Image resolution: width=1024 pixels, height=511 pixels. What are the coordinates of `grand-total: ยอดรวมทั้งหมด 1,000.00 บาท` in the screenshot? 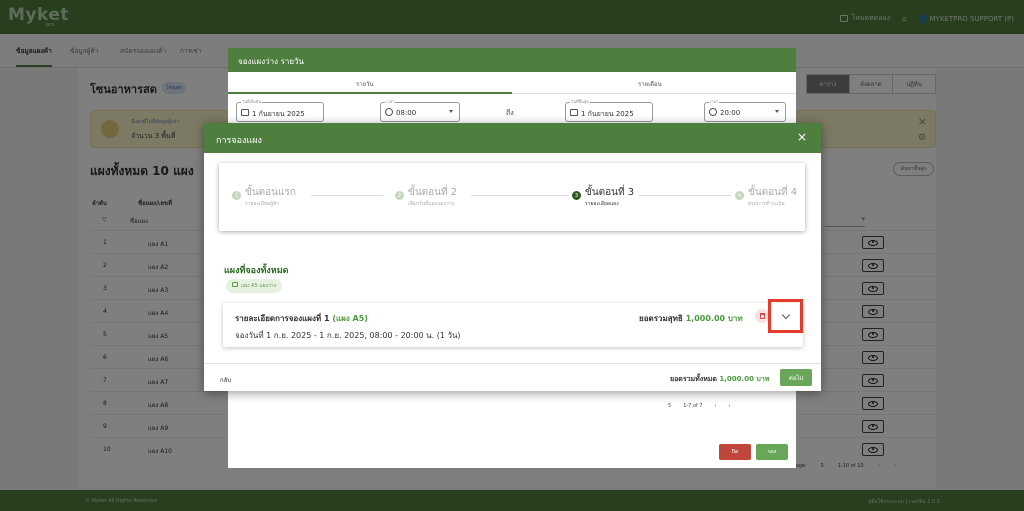 It's located at (719, 379).